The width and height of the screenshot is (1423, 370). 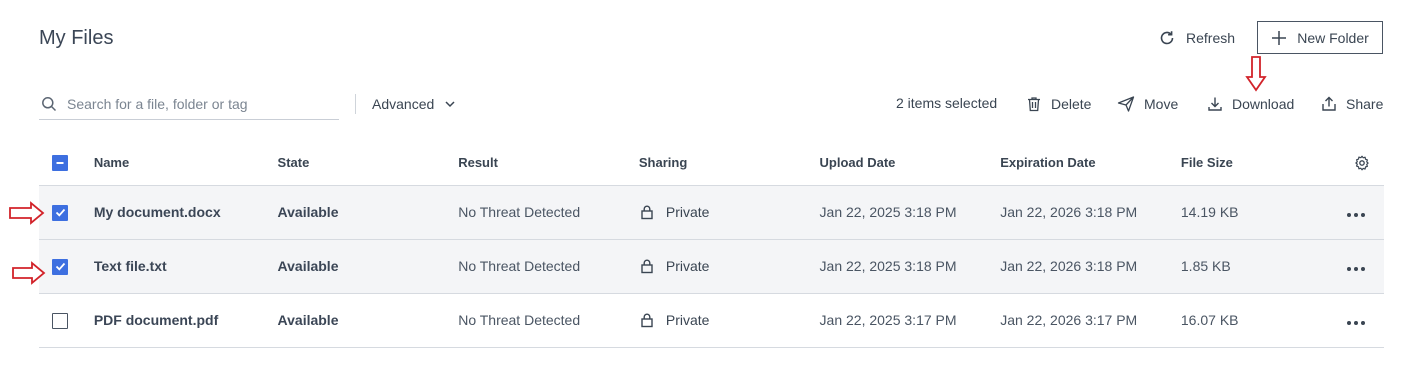 I want to click on move-button: Move, so click(x=1147, y=104).